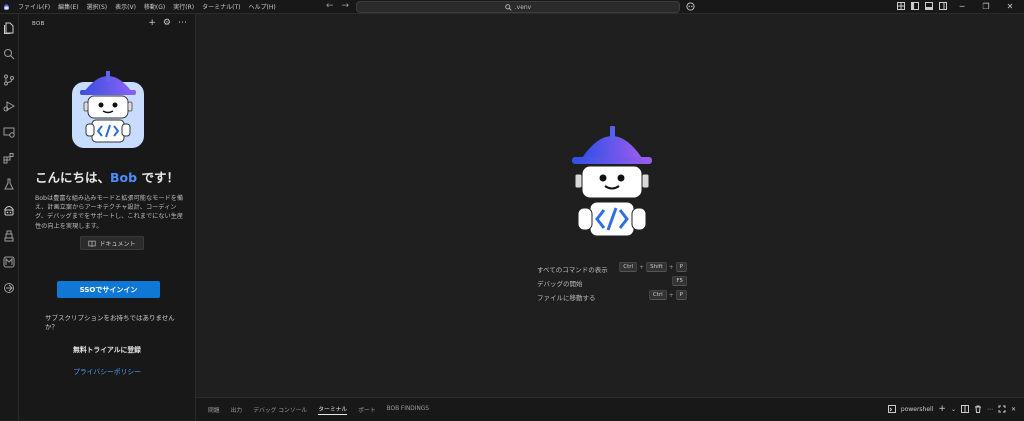 The width and height of the screenshot is (1024, 421). I want to click on bob-robot-icon, so click(9, 210).